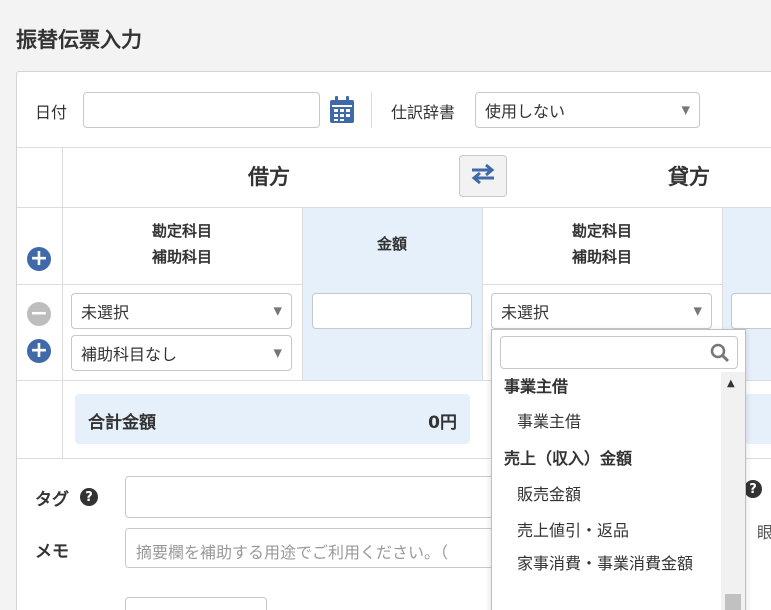 The image size is (771, 610). Describe the element at coordinates (342, 112) in the screenshot. I see `calendar-icon` at that location.